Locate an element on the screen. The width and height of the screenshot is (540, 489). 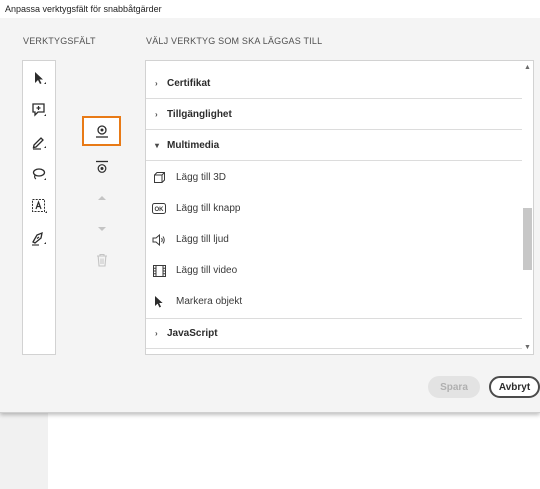
category-javascript: › JavaScript is located at coordinates (334, 333).